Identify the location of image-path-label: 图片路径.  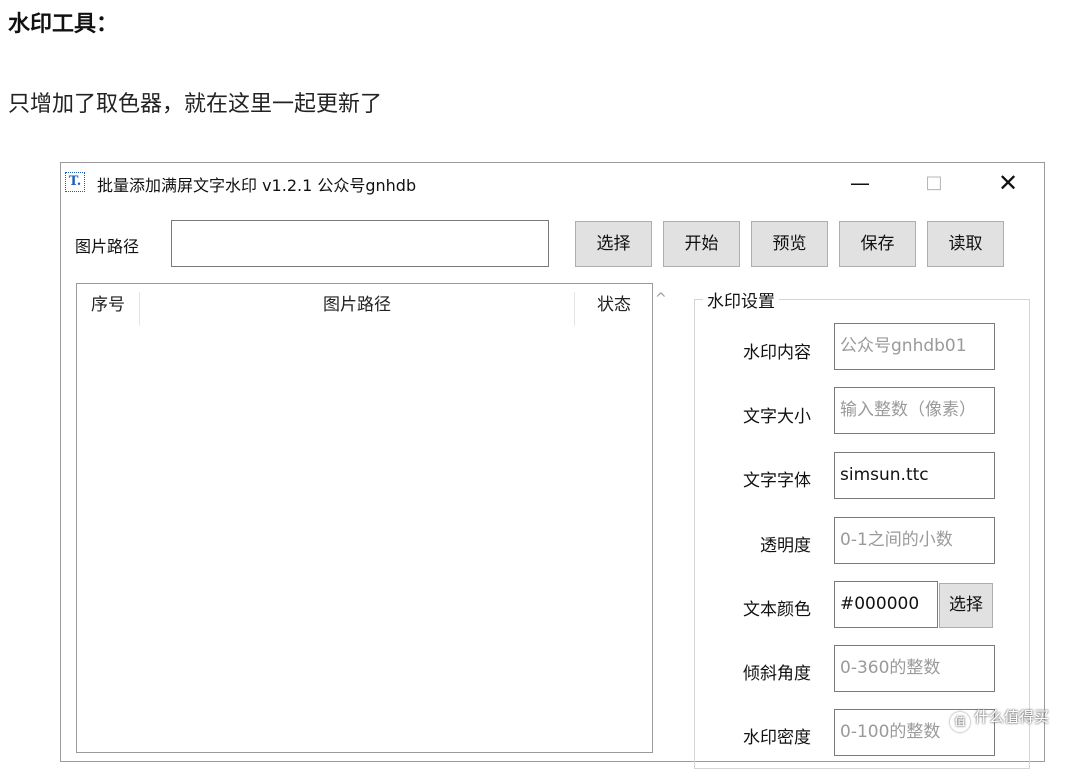
(107, 246).